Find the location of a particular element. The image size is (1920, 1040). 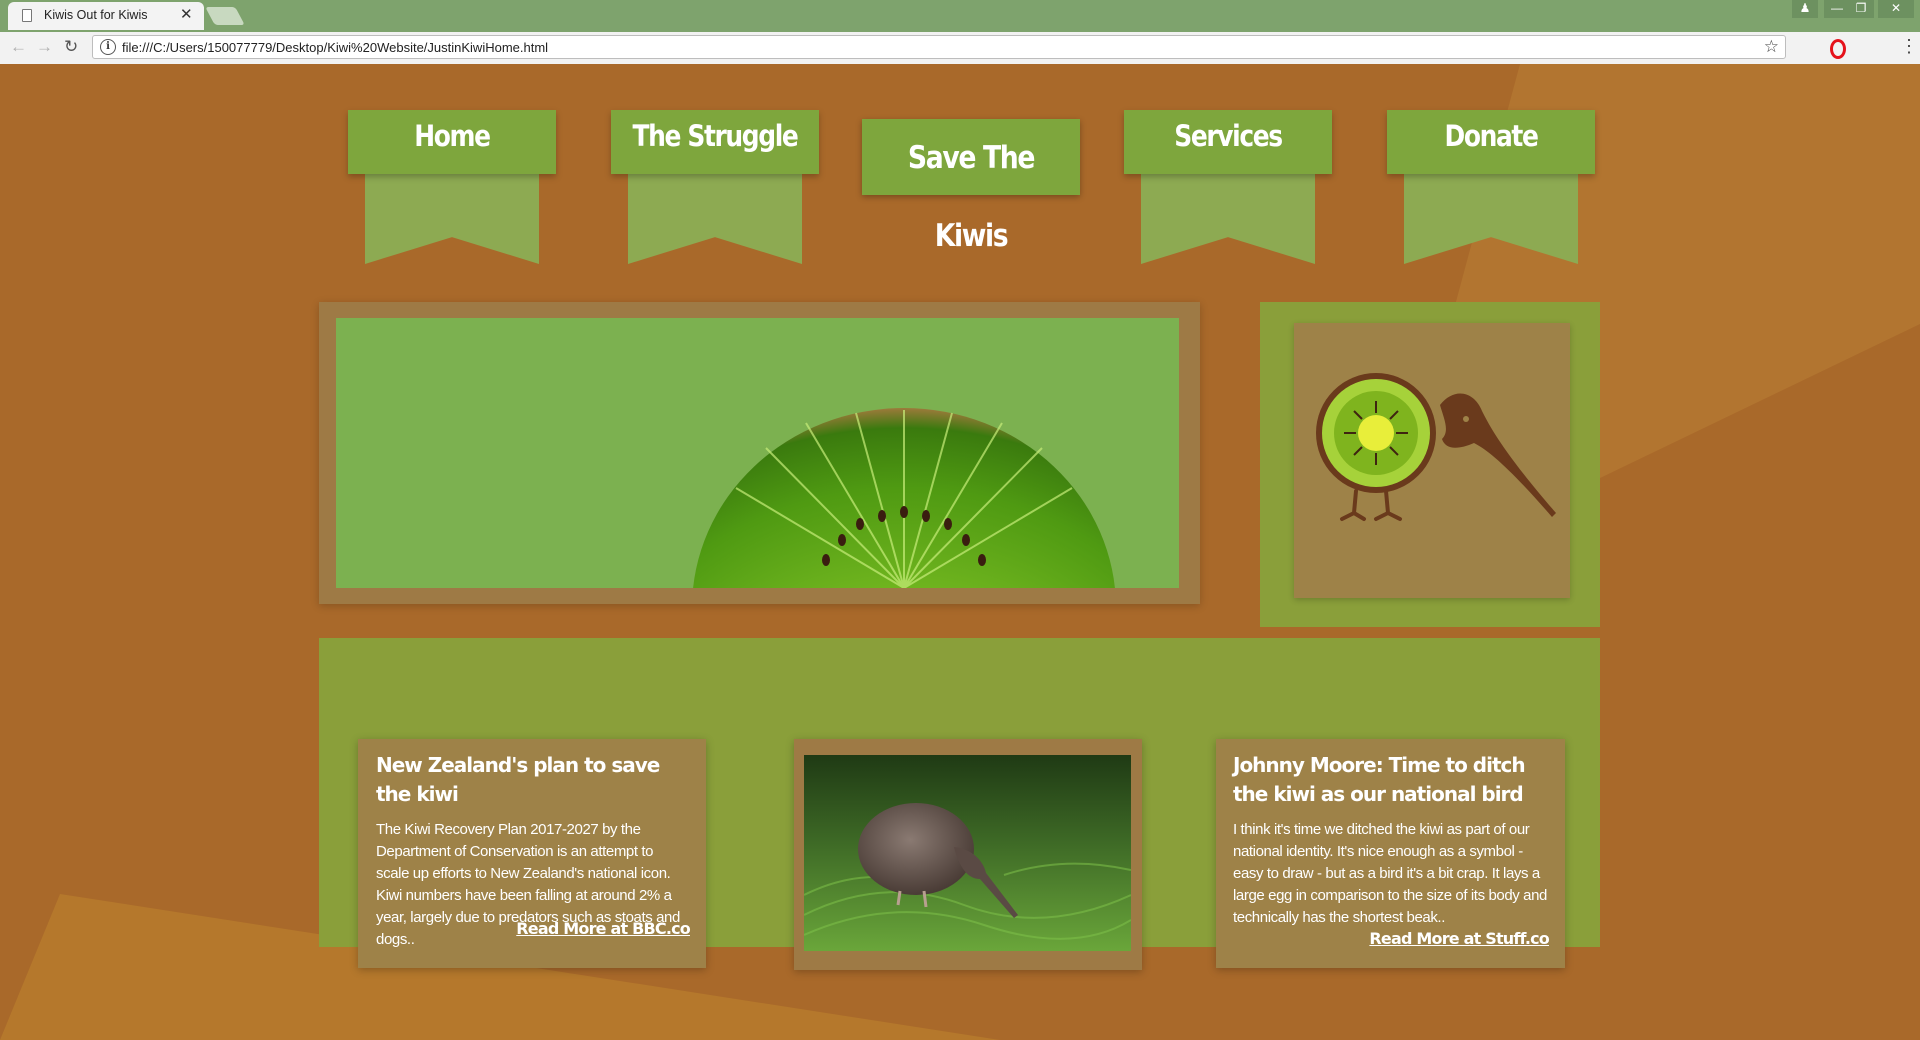

document-icon is located at coordinates (27, 15).